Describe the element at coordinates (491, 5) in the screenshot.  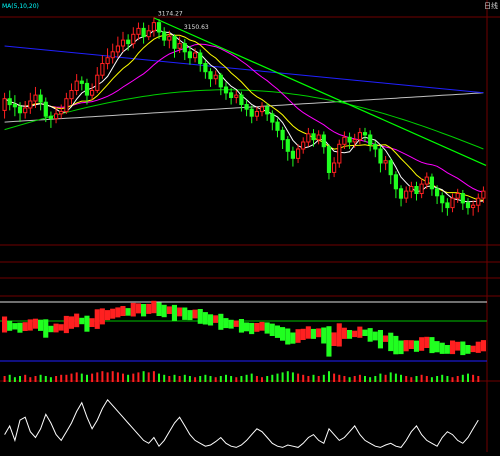
I see `corner-label: 日线` at that location.